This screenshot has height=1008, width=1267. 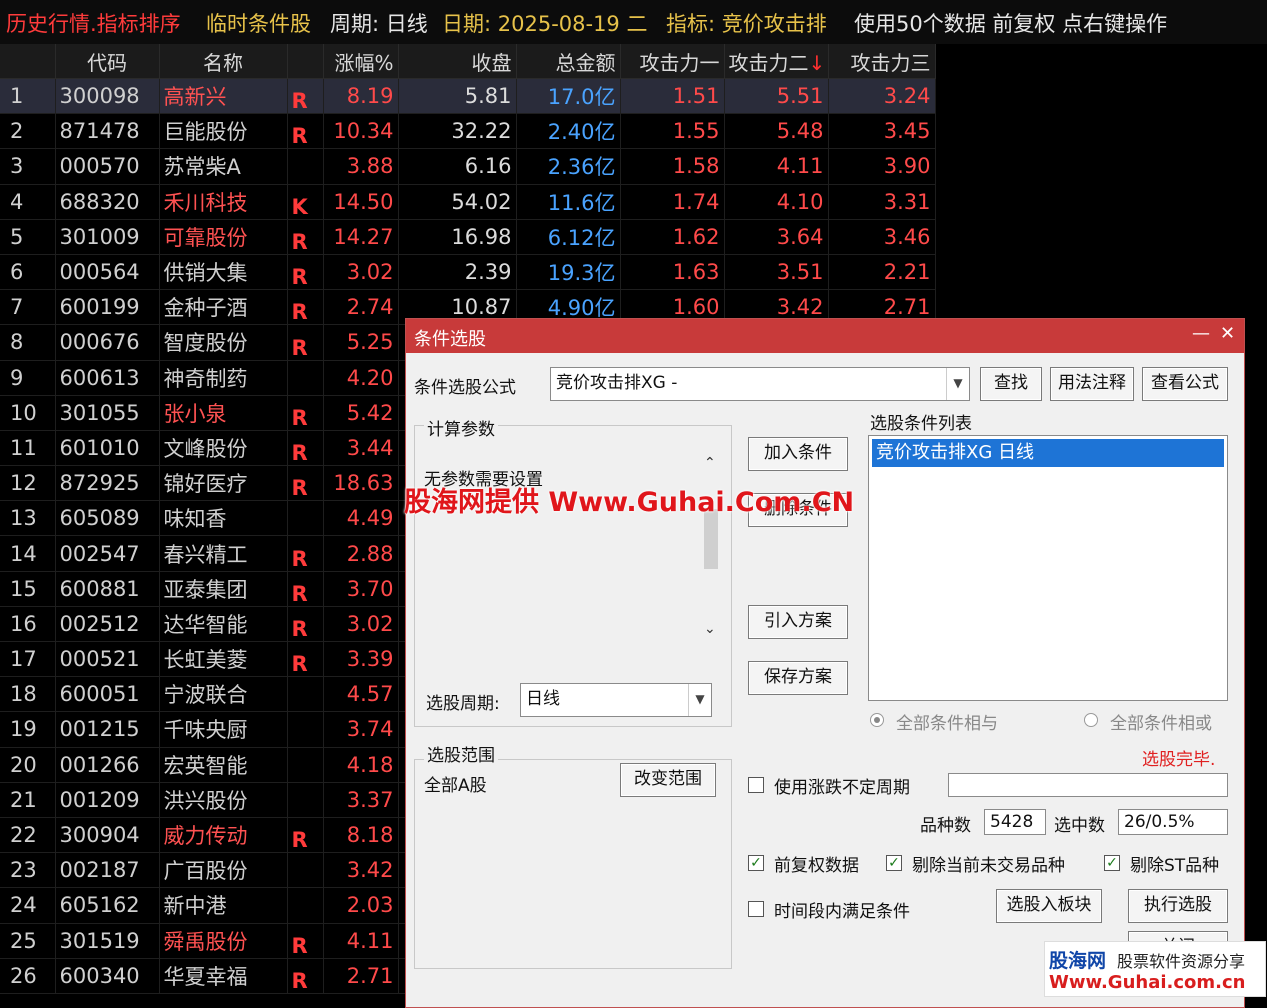 What do you see at coordinates (107, 800) in the screenshot?
I see `stock-code: 001209` at bounding box center [107, 800].